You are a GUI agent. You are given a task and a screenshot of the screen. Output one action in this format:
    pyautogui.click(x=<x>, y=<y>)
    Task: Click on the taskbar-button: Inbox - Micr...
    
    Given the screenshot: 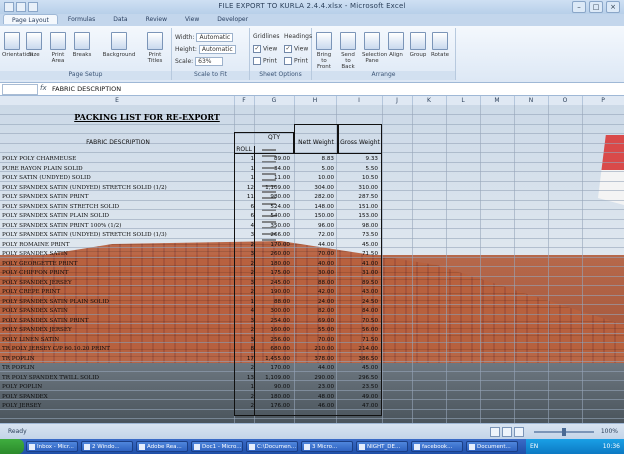 What is the action you would take?
    pyautogui.click(x=52, y=446)
    